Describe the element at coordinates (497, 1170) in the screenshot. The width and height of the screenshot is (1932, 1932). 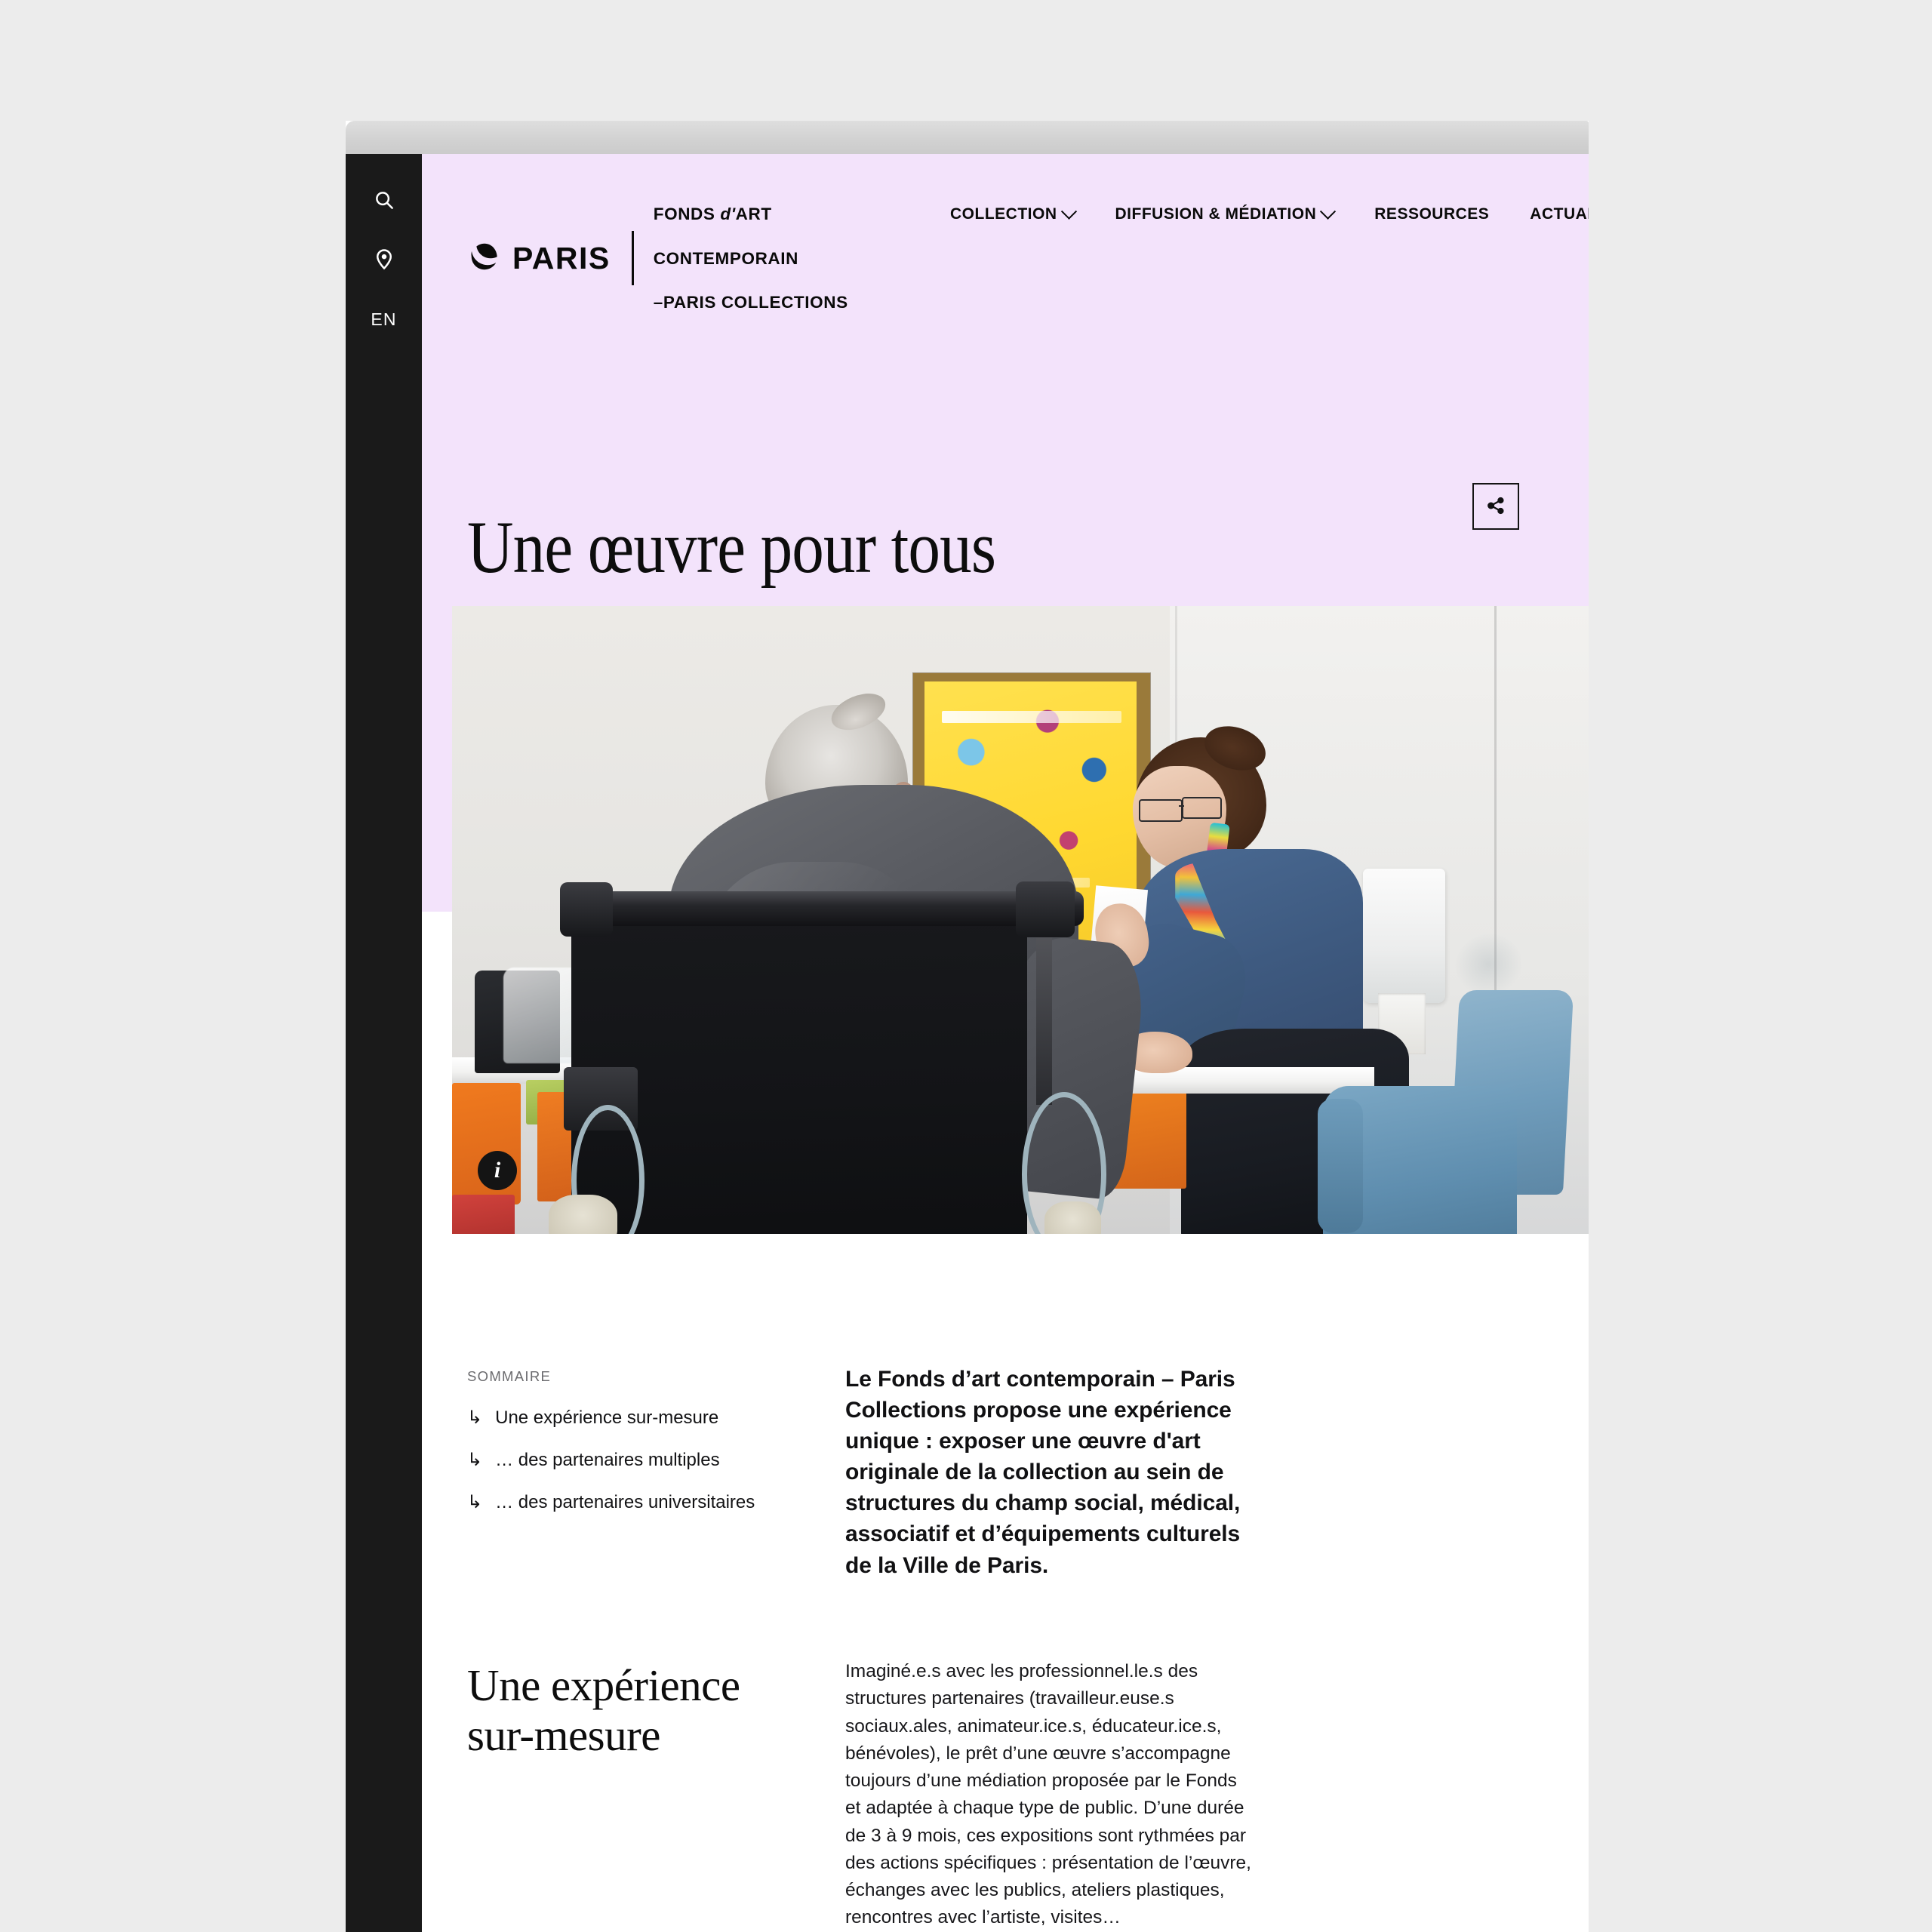
I see `photo-info-icon: i` at that location.